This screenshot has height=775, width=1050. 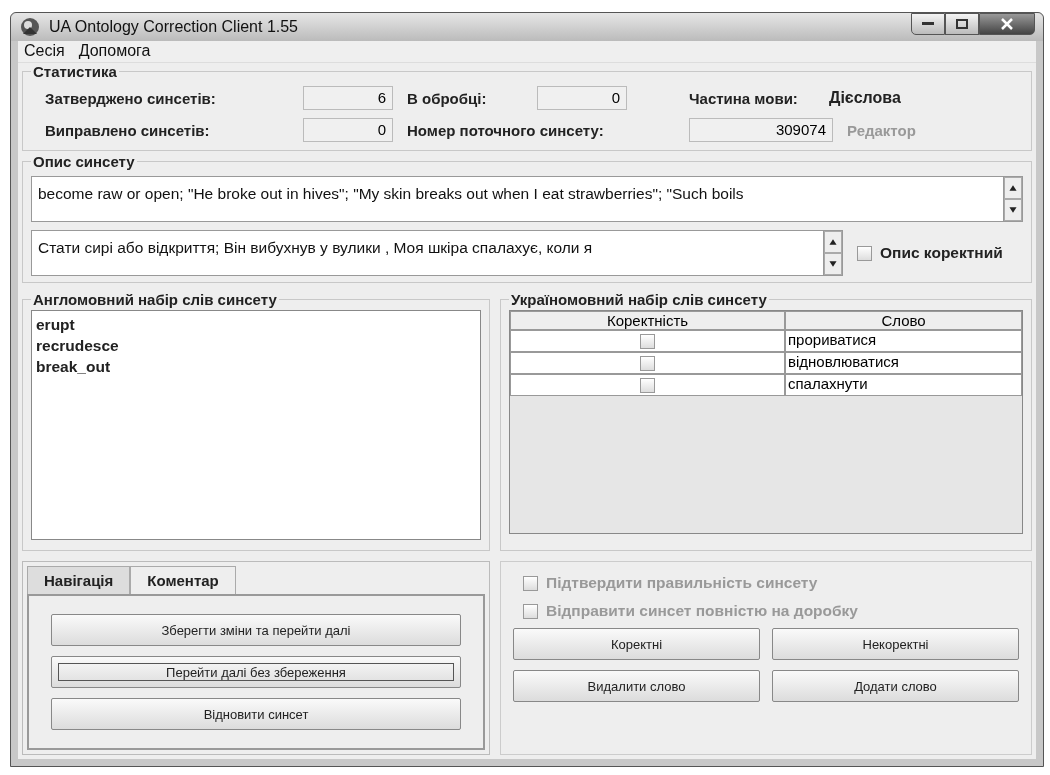 What do you see at coordinates (930, 253) in the screenshot?
I see `description-correct-checkbox: Опис коректний` at bounding box center [930, 253].